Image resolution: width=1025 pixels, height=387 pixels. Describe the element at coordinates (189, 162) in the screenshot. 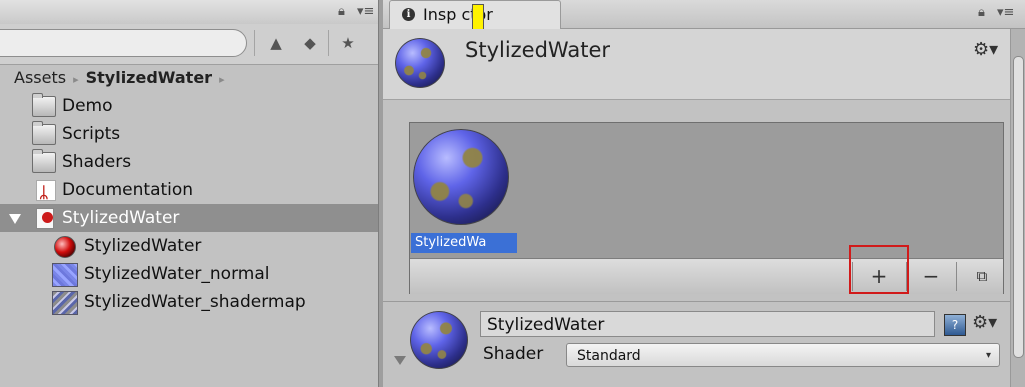

I see `tree-item-shaders: Shaders` at that location.